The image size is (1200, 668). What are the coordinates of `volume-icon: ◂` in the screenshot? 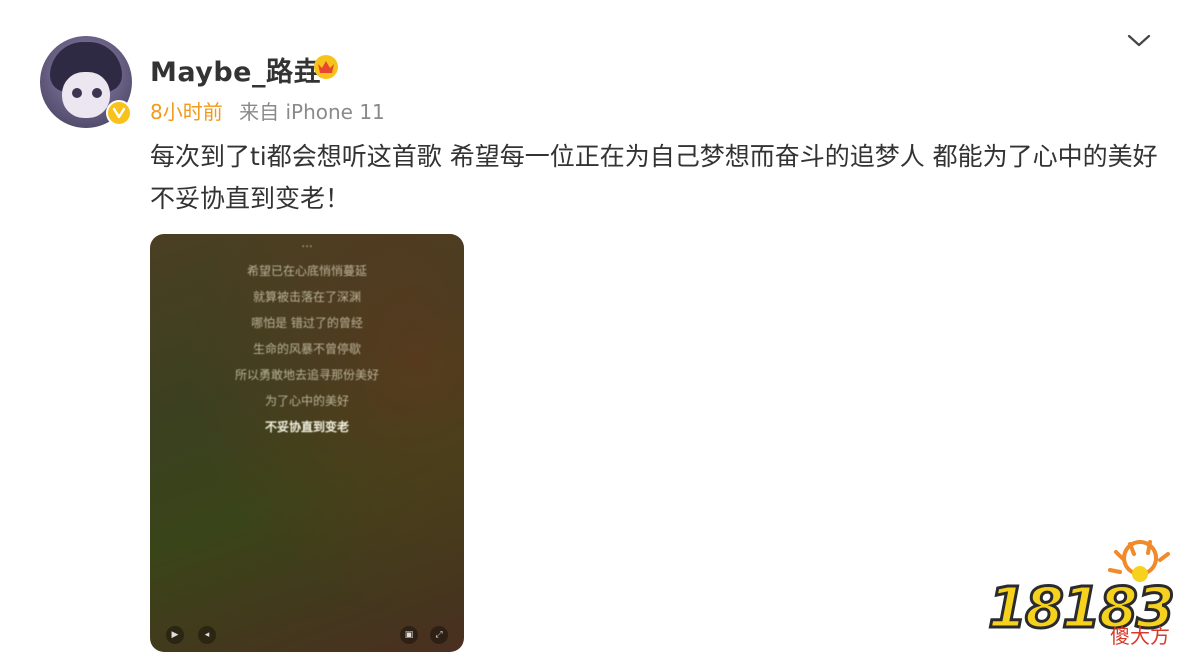 It's located at (207, 635).